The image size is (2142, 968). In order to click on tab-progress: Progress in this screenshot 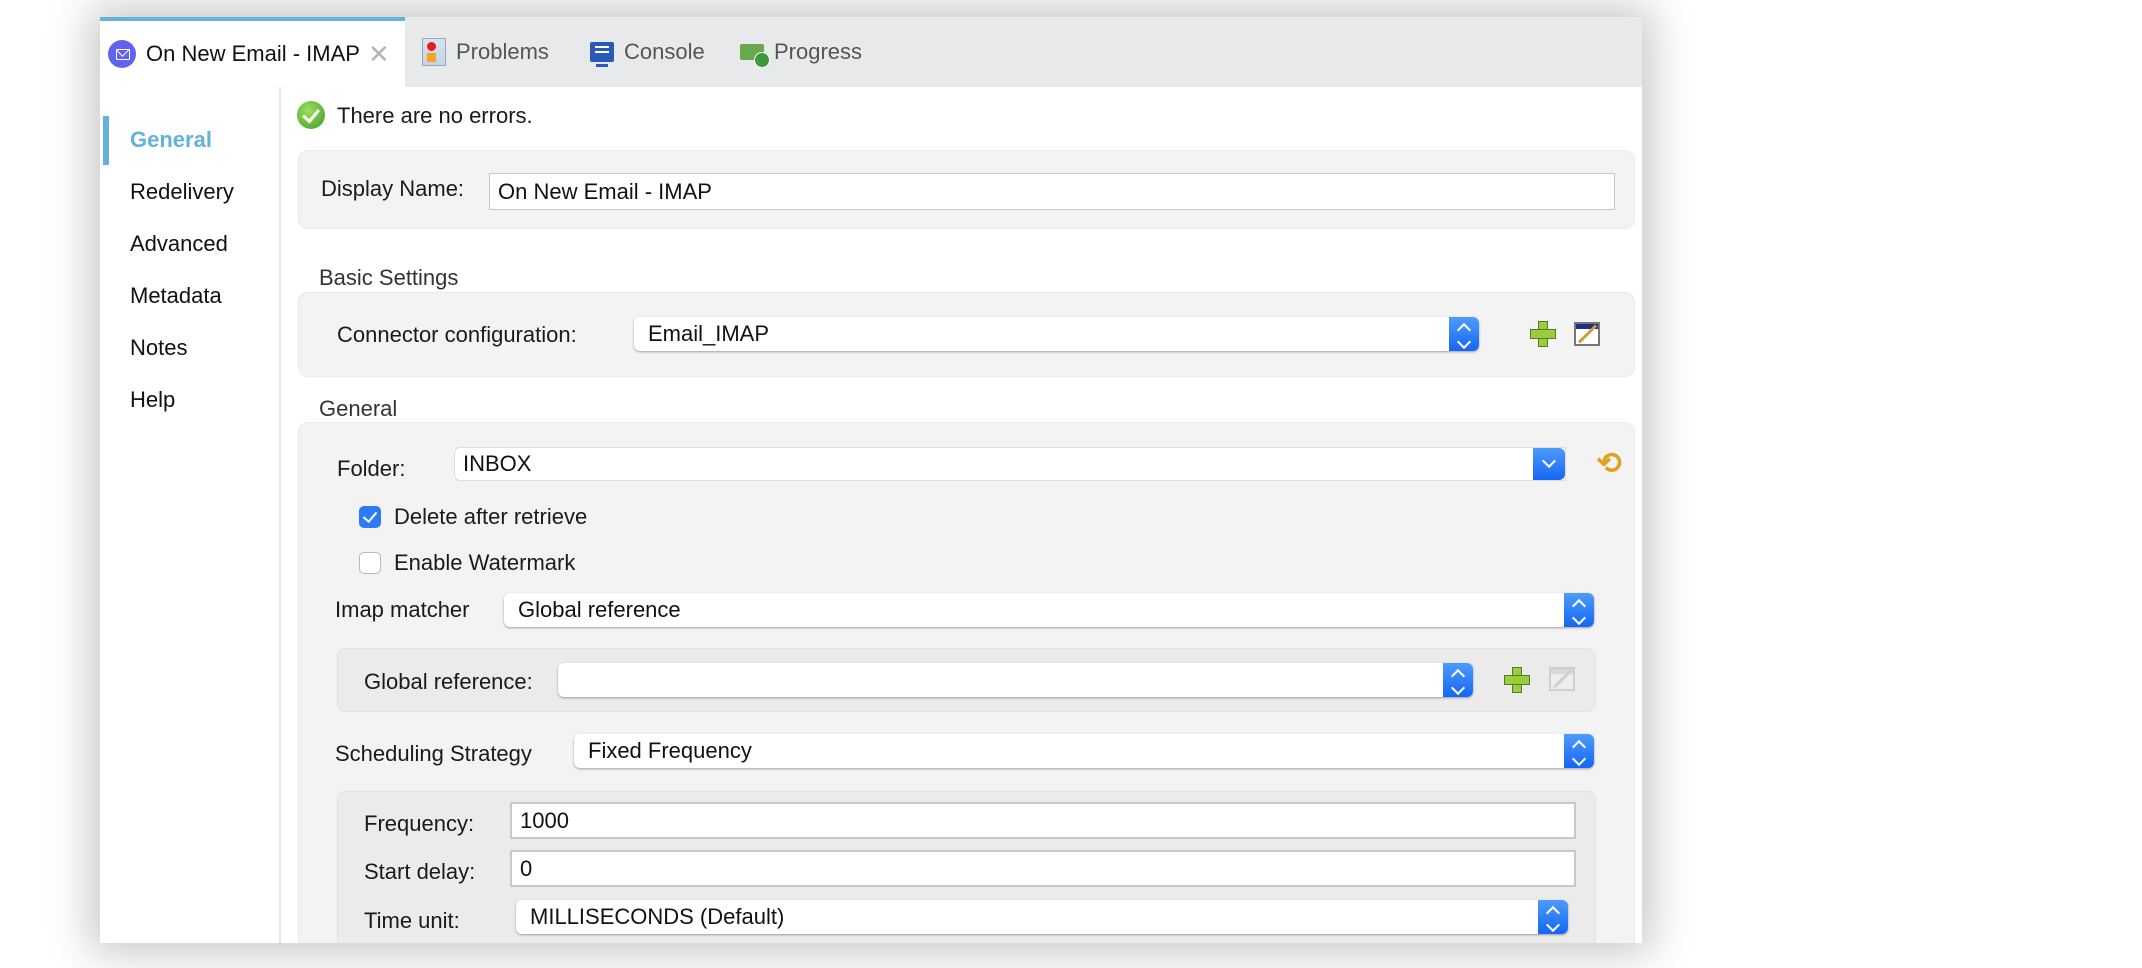, I will do `click(801, 52)`.